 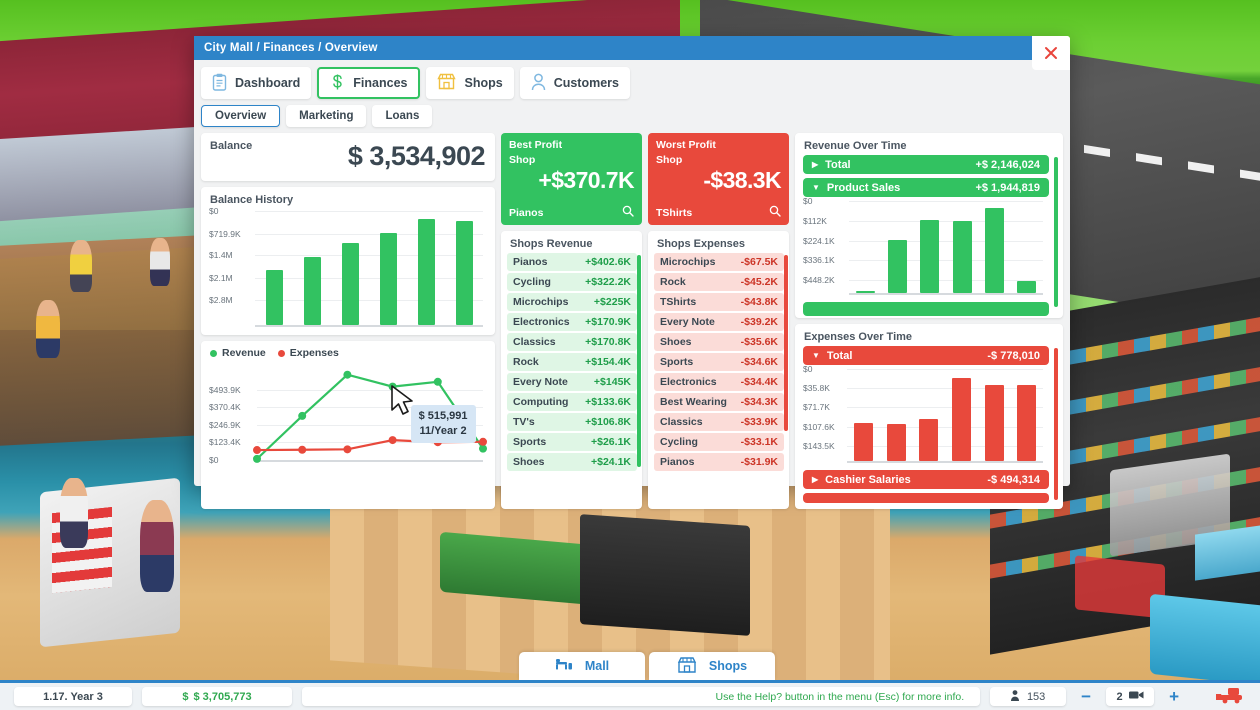 What do you see at coordinates (572, 302) in the screenshot?
I see `list-item: Microchips +$225K` at bounding box center [572, 302].